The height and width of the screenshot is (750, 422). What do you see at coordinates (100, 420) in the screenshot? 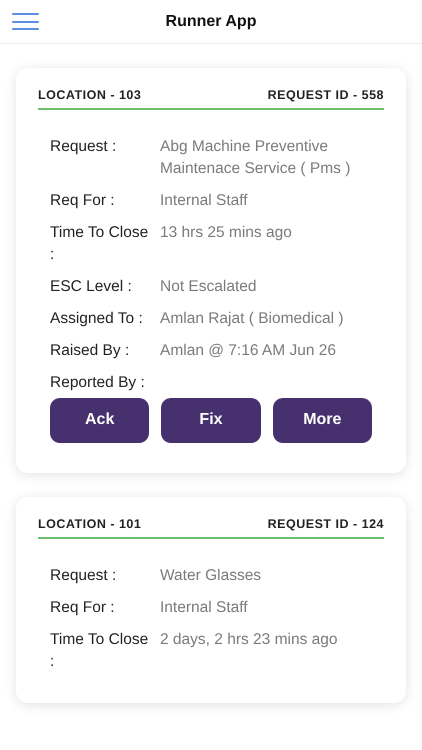
I see `action-button: Ack` at bounding box center [100, 420].